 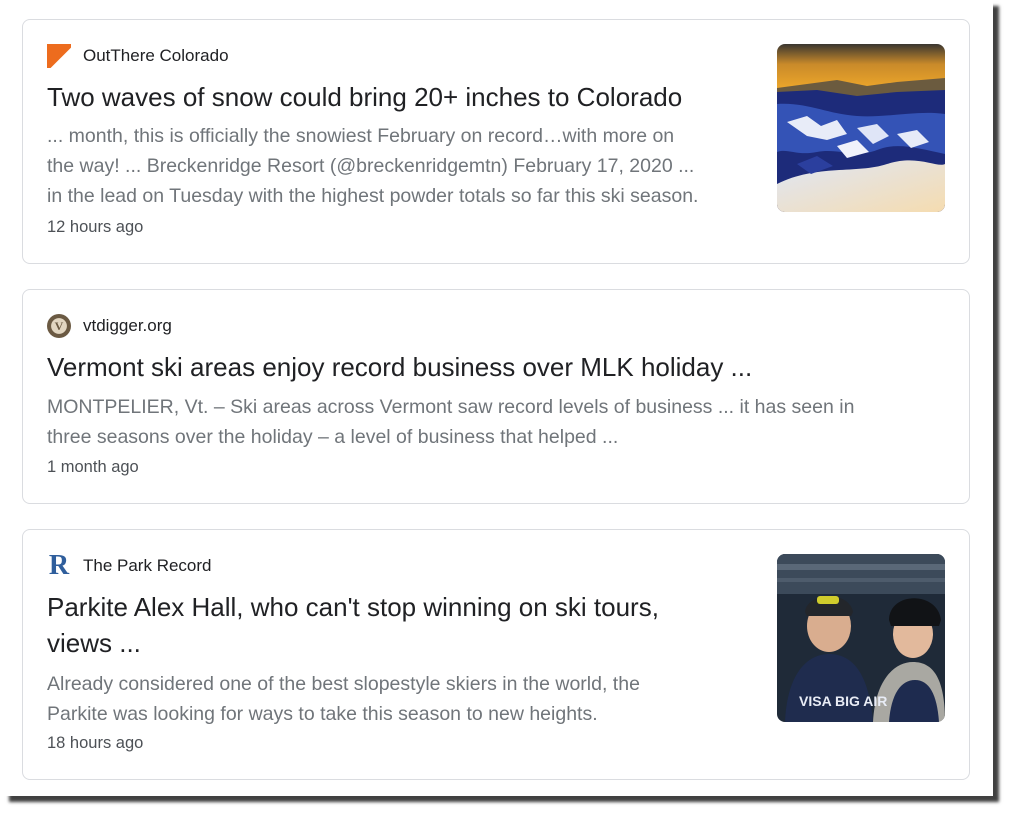 What do you see at coordinates (93, 467) in the screenshot?
I see `timestamp: 1 month ago` at bounding box center [93, 467].